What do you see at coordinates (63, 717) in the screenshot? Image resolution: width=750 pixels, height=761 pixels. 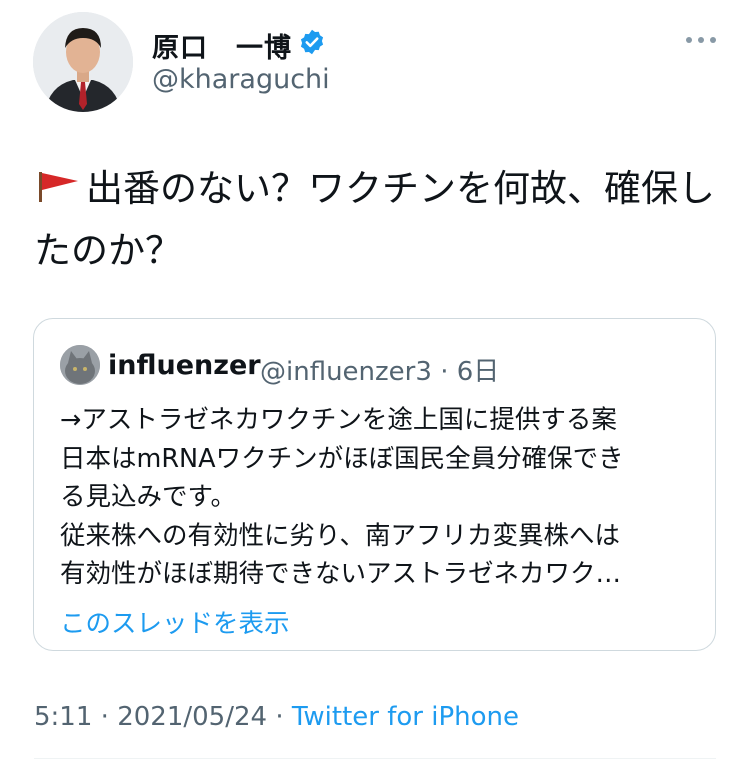 I see `tweet-time: 5:11` at bounding box center [63, 717].